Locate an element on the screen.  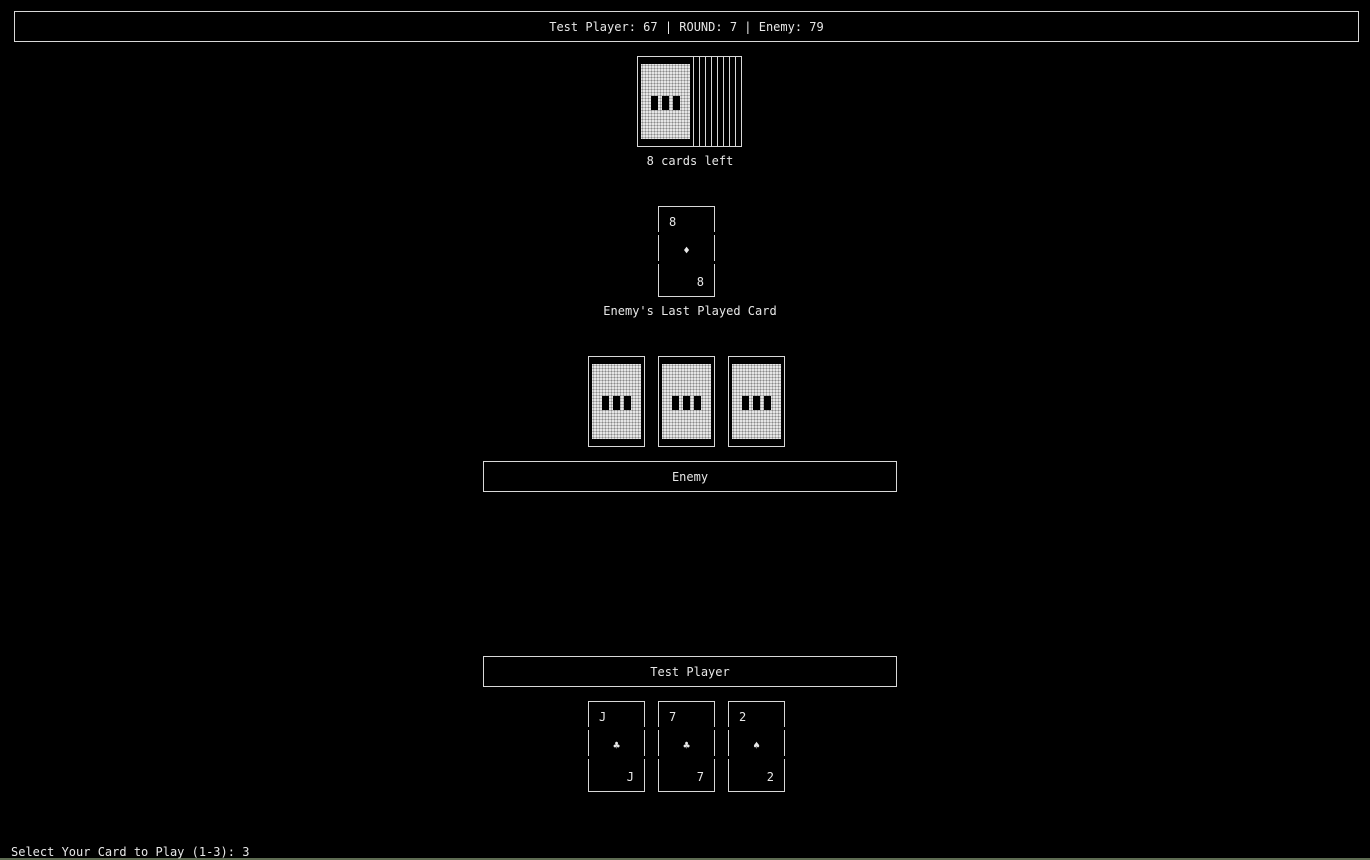
player-hand-card-2: 7 ♣ 7 is located at coordinates (686, 746).